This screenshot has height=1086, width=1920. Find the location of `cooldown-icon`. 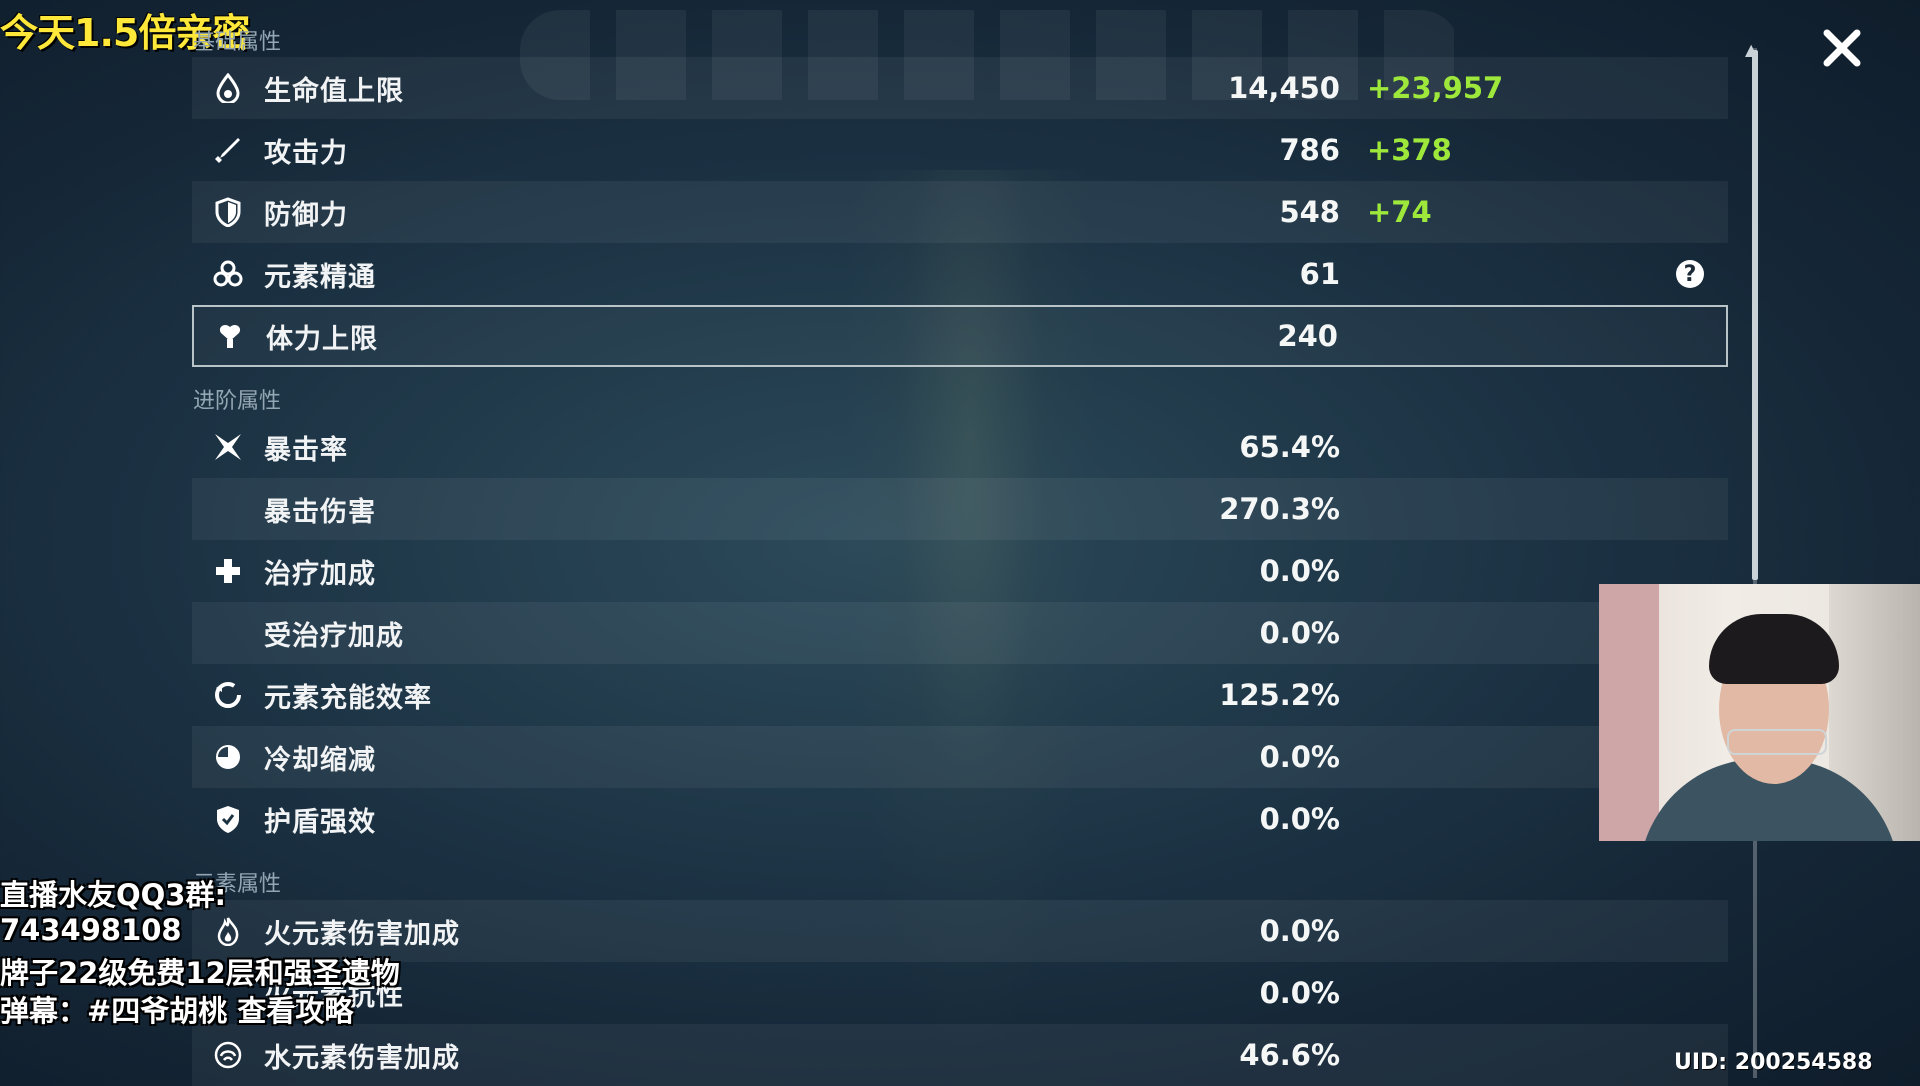

cooldown-icon is located at coordinates (228, 757).